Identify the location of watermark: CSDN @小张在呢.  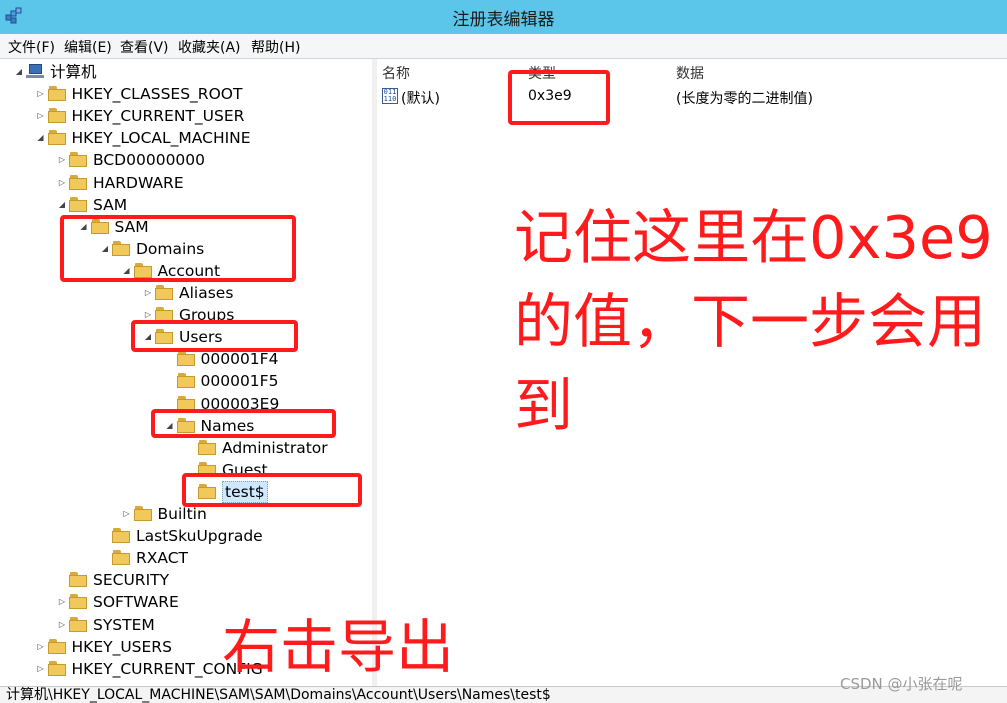
(901, 684).